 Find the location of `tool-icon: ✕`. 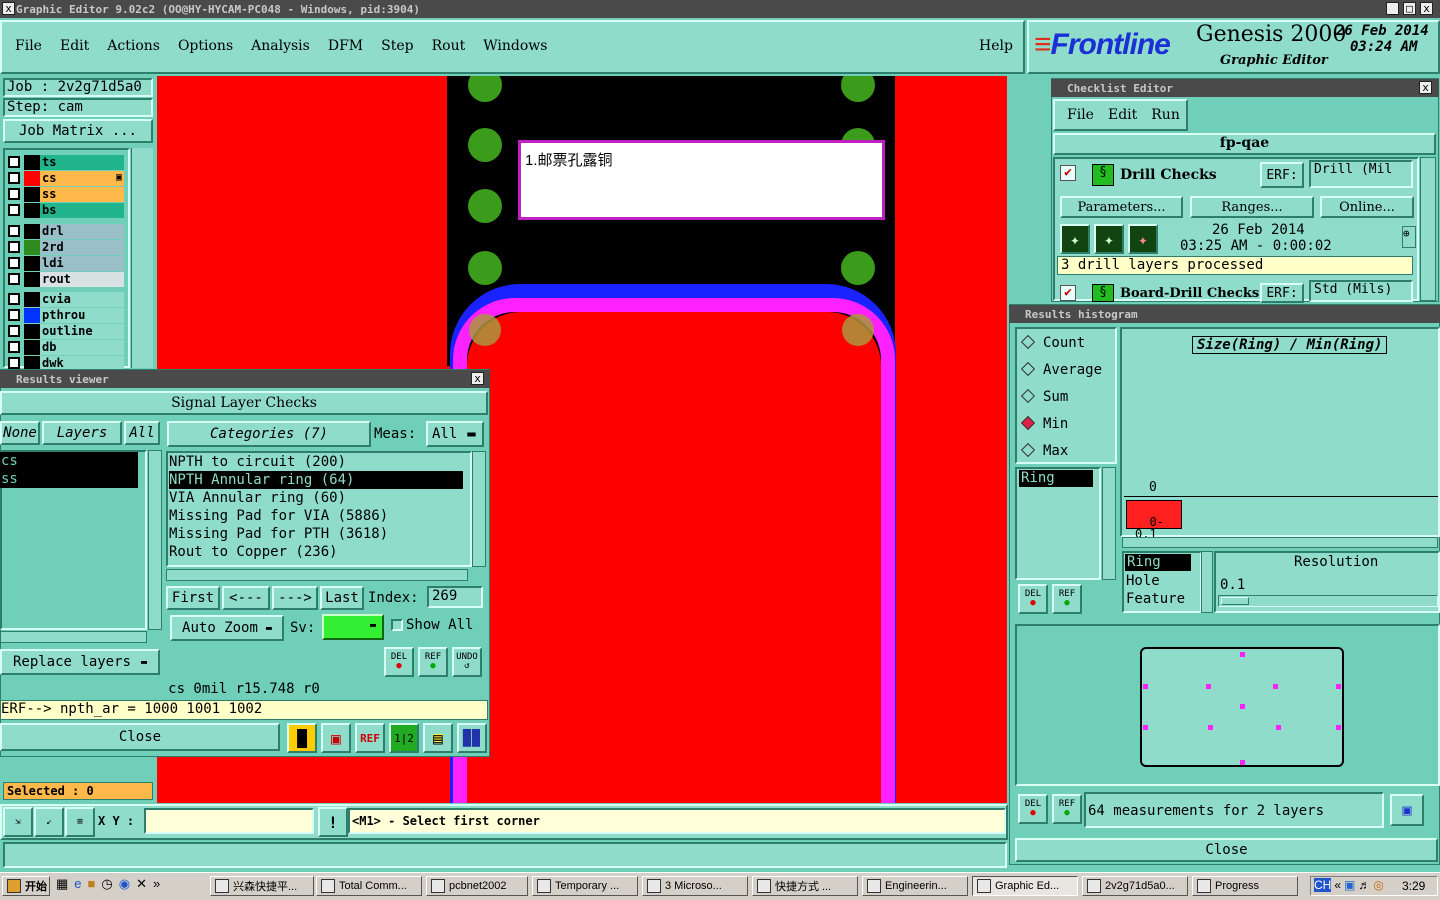

tool-icon: ✕ is located at coordinates (141, 884).